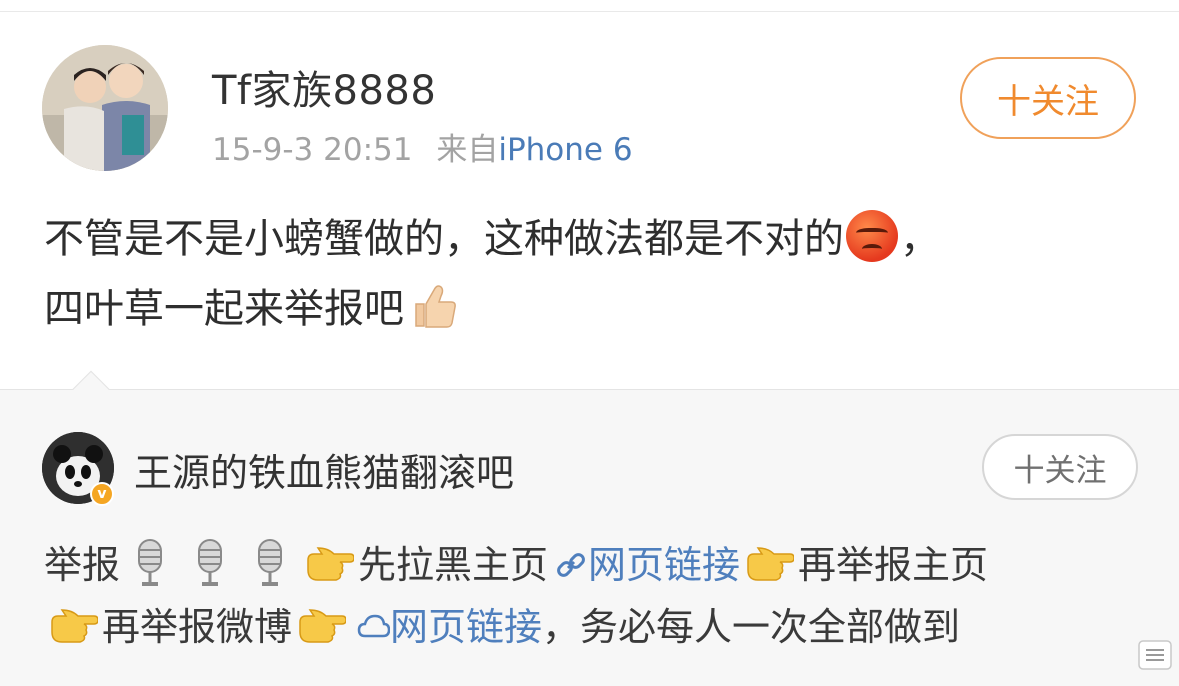  I want to click on post-text-line1: 不管是不是小螃蟹做的，这种做法都是不对的, so click(444, 239).